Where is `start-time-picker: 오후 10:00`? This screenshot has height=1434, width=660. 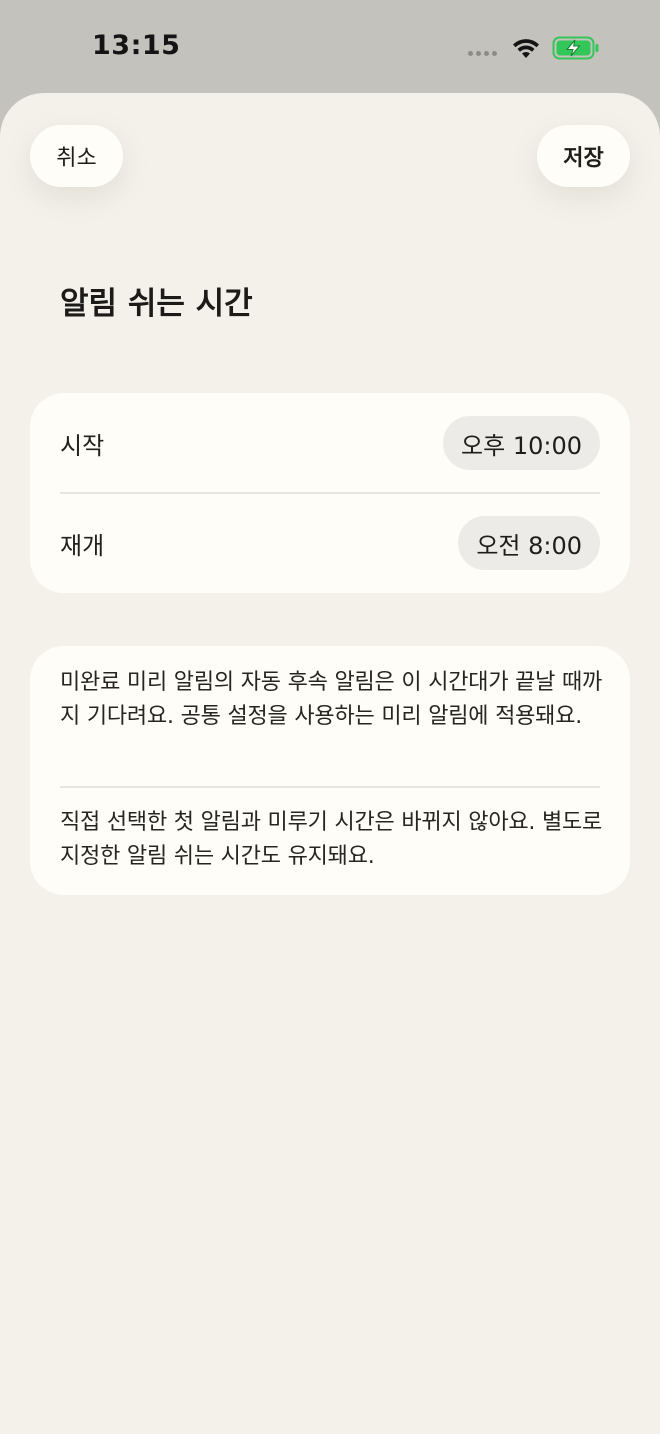
start-time-picker: 오후 10:00 is located at coordinates (521, 443).